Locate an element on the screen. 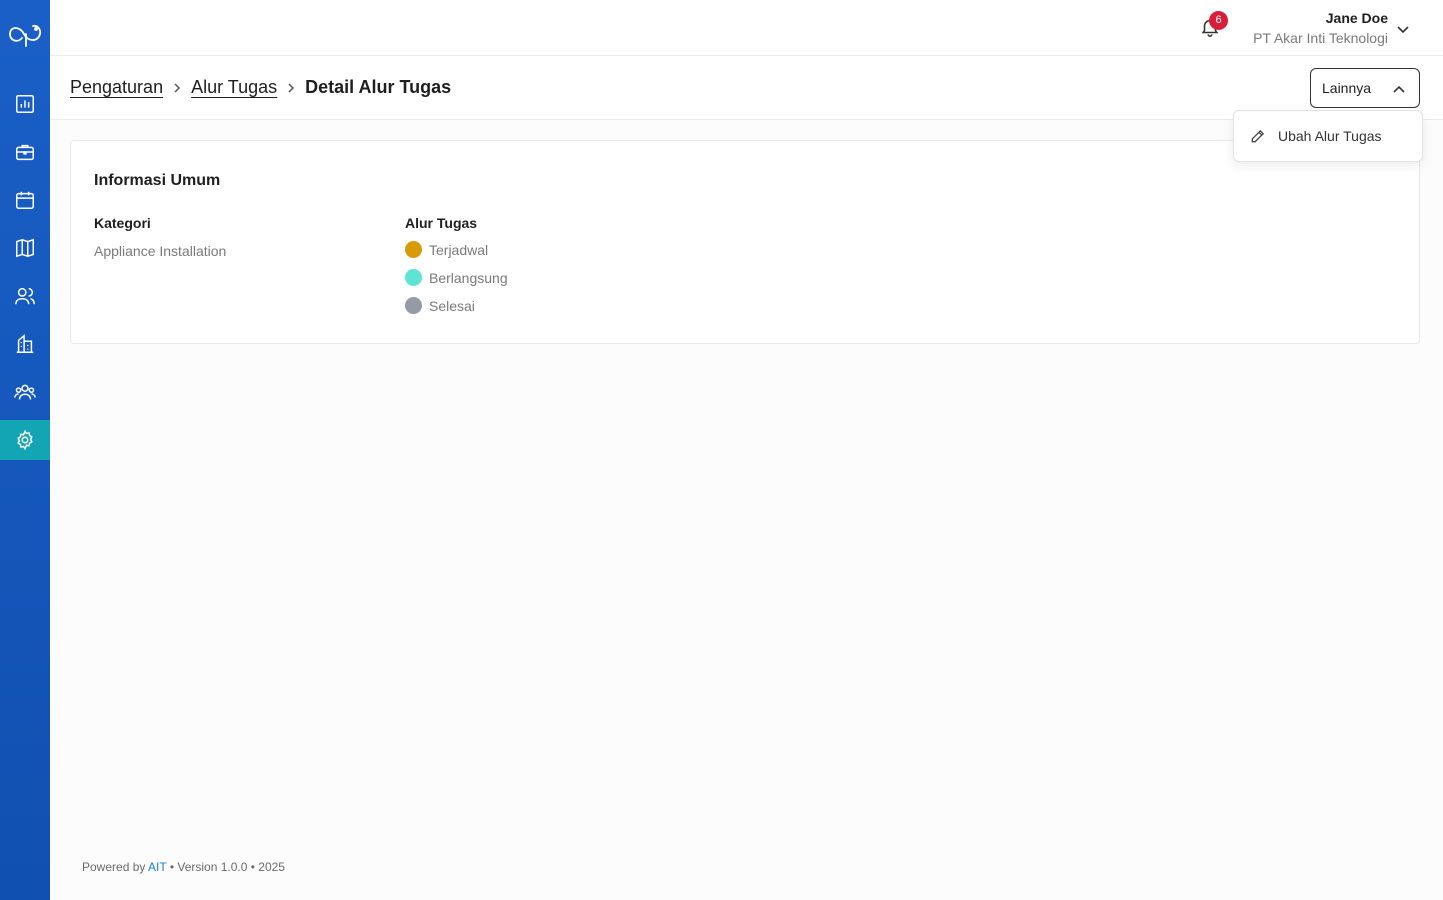 The width and height of the screenshot is (1443, 900). chevron-down-icon is located at coordinates (1403, 29).